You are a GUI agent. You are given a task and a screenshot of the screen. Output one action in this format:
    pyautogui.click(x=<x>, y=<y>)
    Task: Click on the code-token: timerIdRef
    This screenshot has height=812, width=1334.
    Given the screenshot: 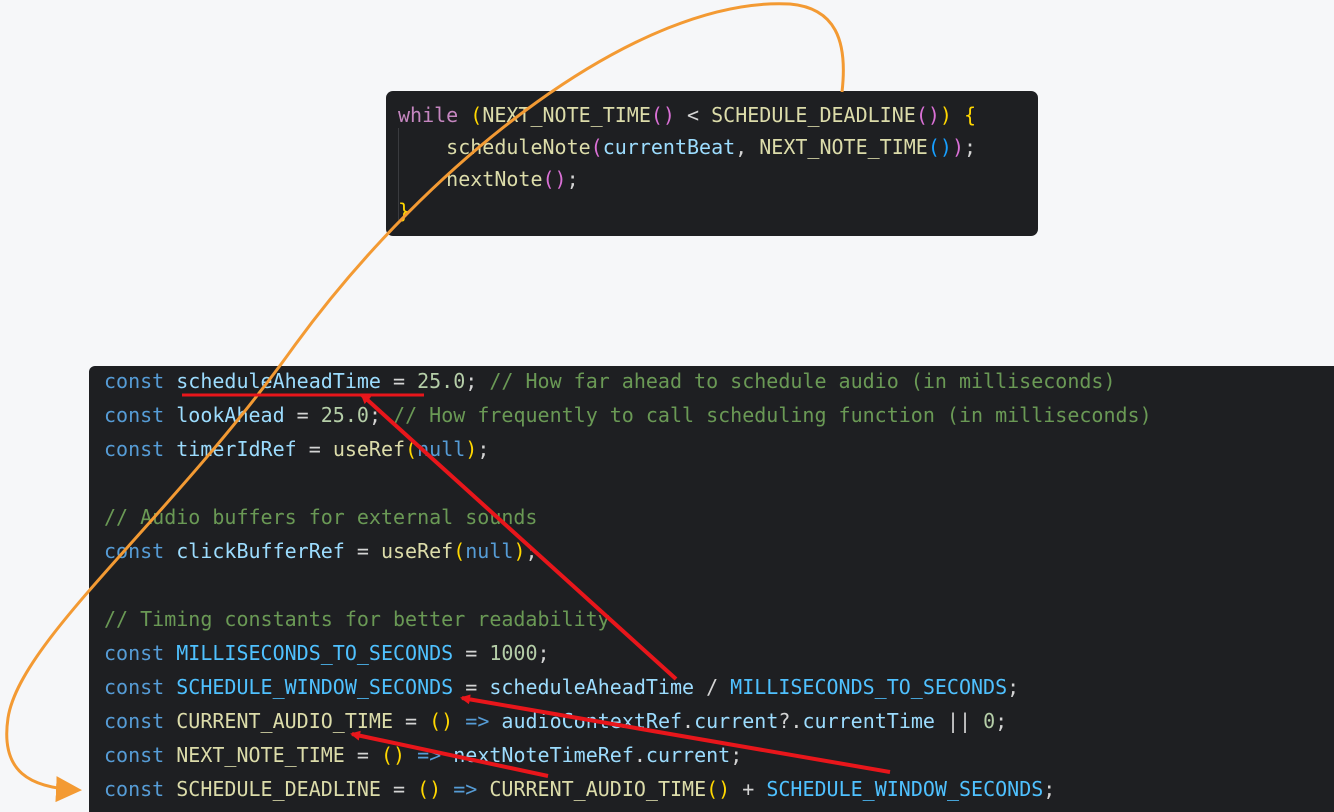 What is the action you would take?
    pyautogui.click(x=236, y=449)
    